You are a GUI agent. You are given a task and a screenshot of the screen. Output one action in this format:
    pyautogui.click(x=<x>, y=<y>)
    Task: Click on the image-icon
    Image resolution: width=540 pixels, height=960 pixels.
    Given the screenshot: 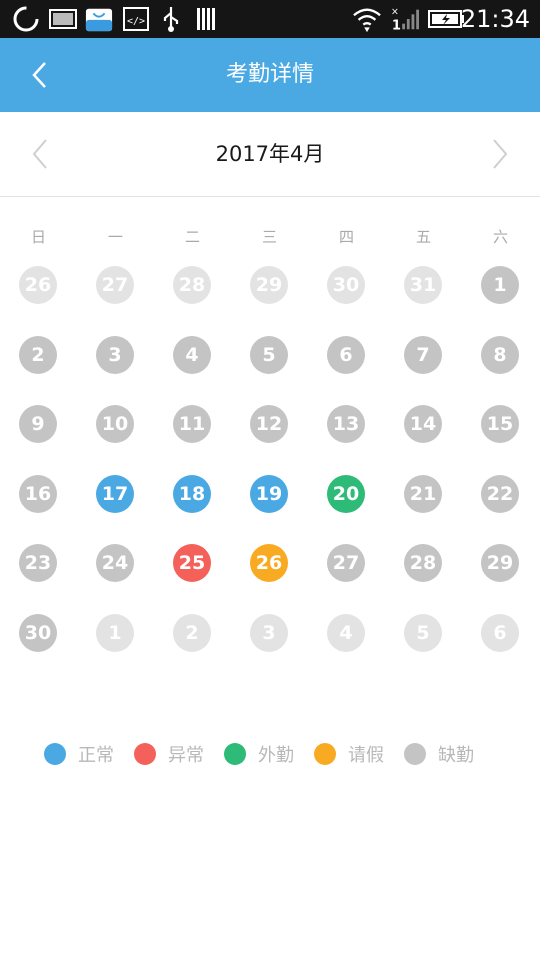 What is the action you would take?
    pyautogui.click(x=63, y=19)
    